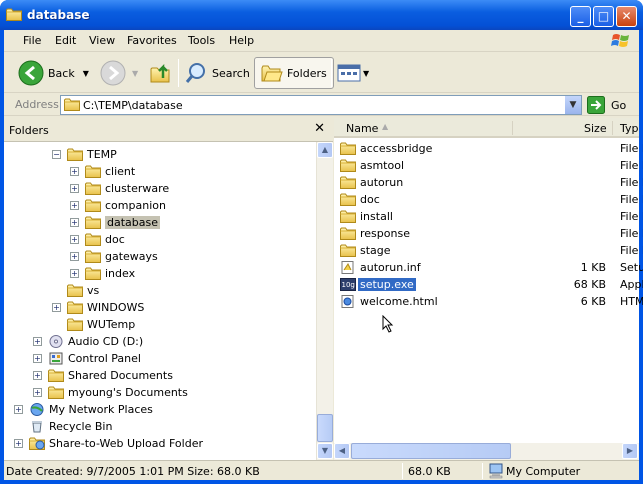 This screenshot has width=643, height=484. What do you see at coordinates (325, 451) in the screenshot?
I see `scroll-down-button: ▼` at bounding box center [325, 451].